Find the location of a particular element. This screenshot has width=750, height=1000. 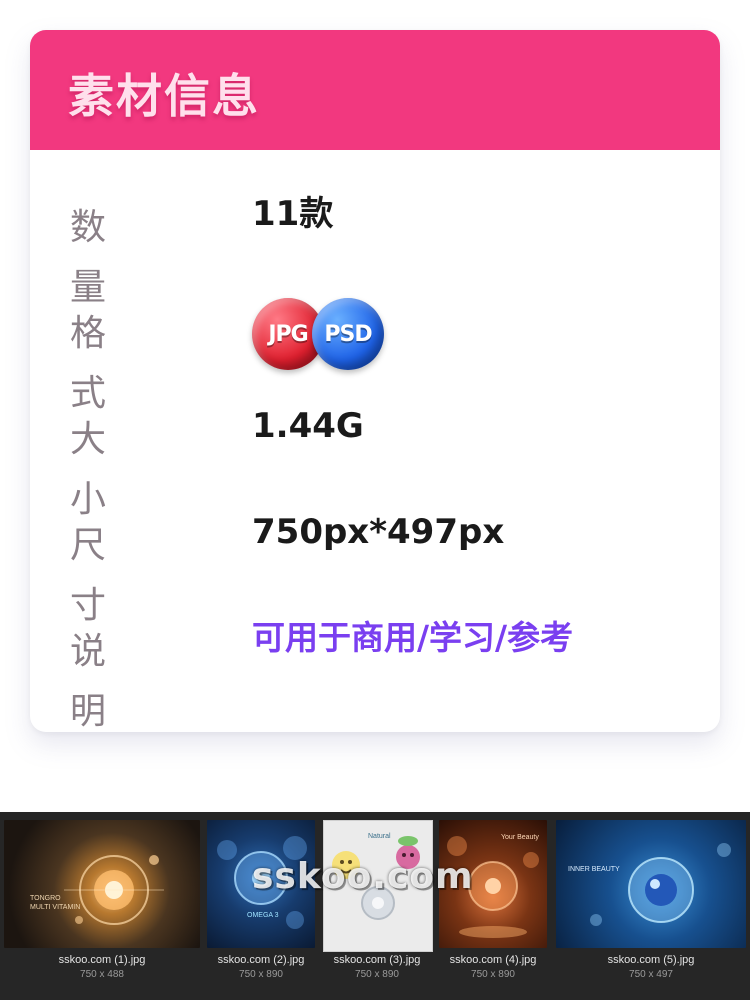

row-label: 大小 is located at coordinates (88, 469).